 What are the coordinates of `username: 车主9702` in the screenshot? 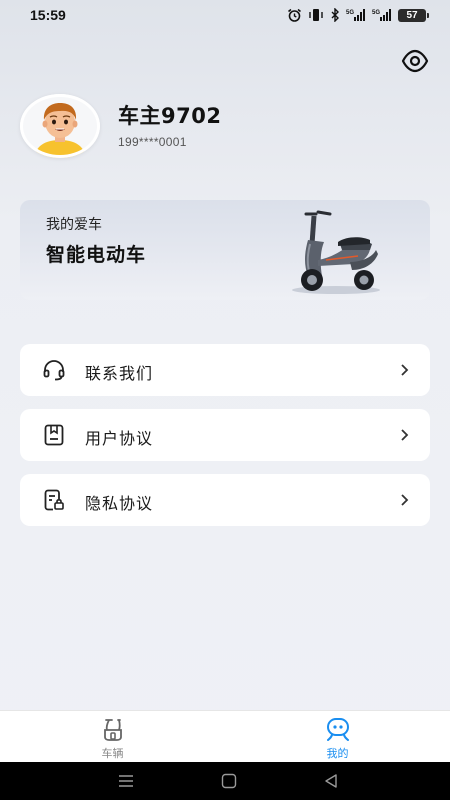 It's located at (170, 116).